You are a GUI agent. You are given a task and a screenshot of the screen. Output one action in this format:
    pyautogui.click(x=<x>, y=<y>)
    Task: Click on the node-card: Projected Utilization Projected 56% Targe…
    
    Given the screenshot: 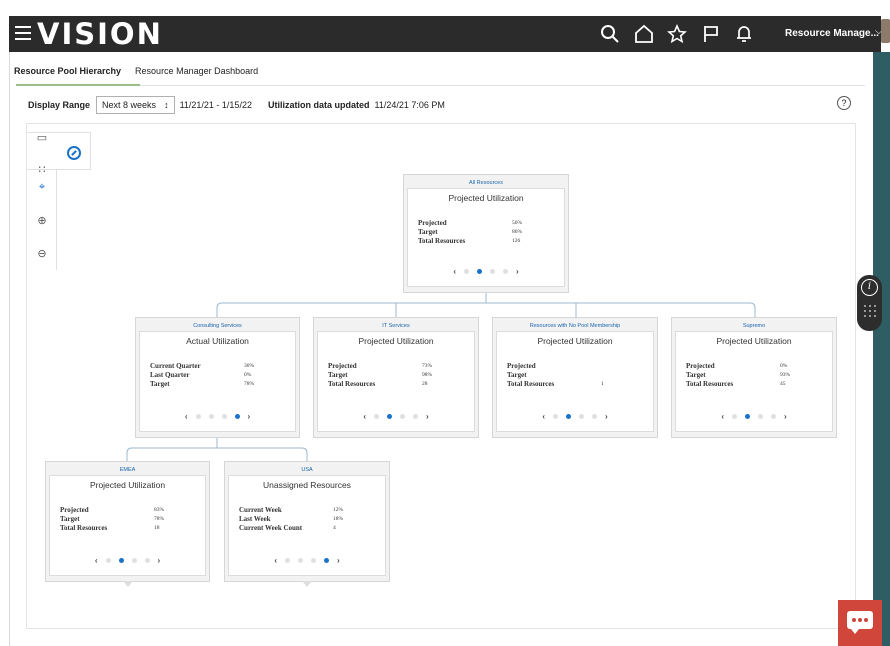 What is the action you would take?
    pyautogui.click(x=486, y=237)
    